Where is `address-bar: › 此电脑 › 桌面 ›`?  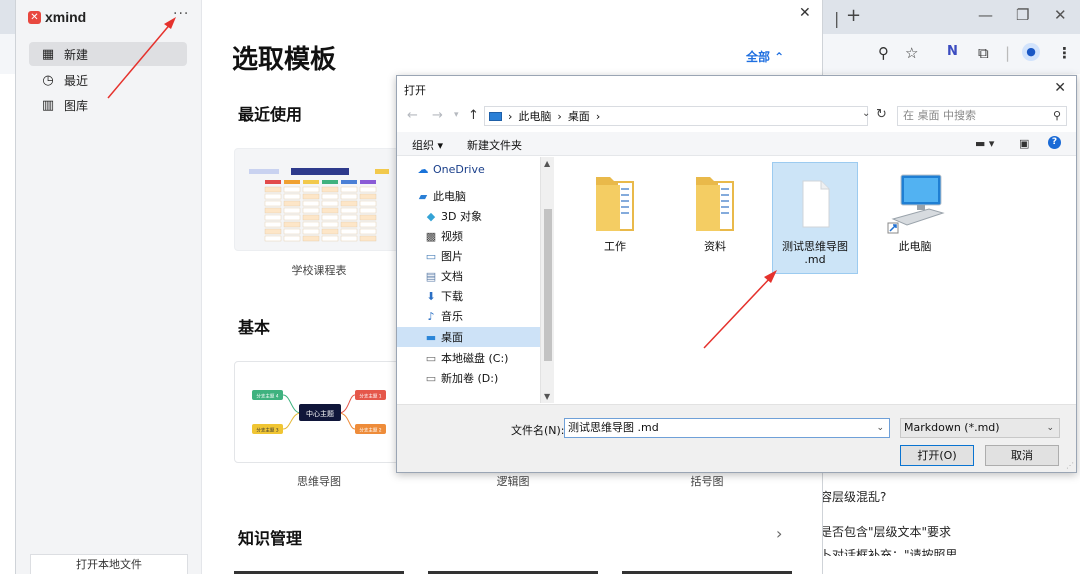
address-bar: › 此电脑 › 桌面 › is located at coordinates (676, 116).